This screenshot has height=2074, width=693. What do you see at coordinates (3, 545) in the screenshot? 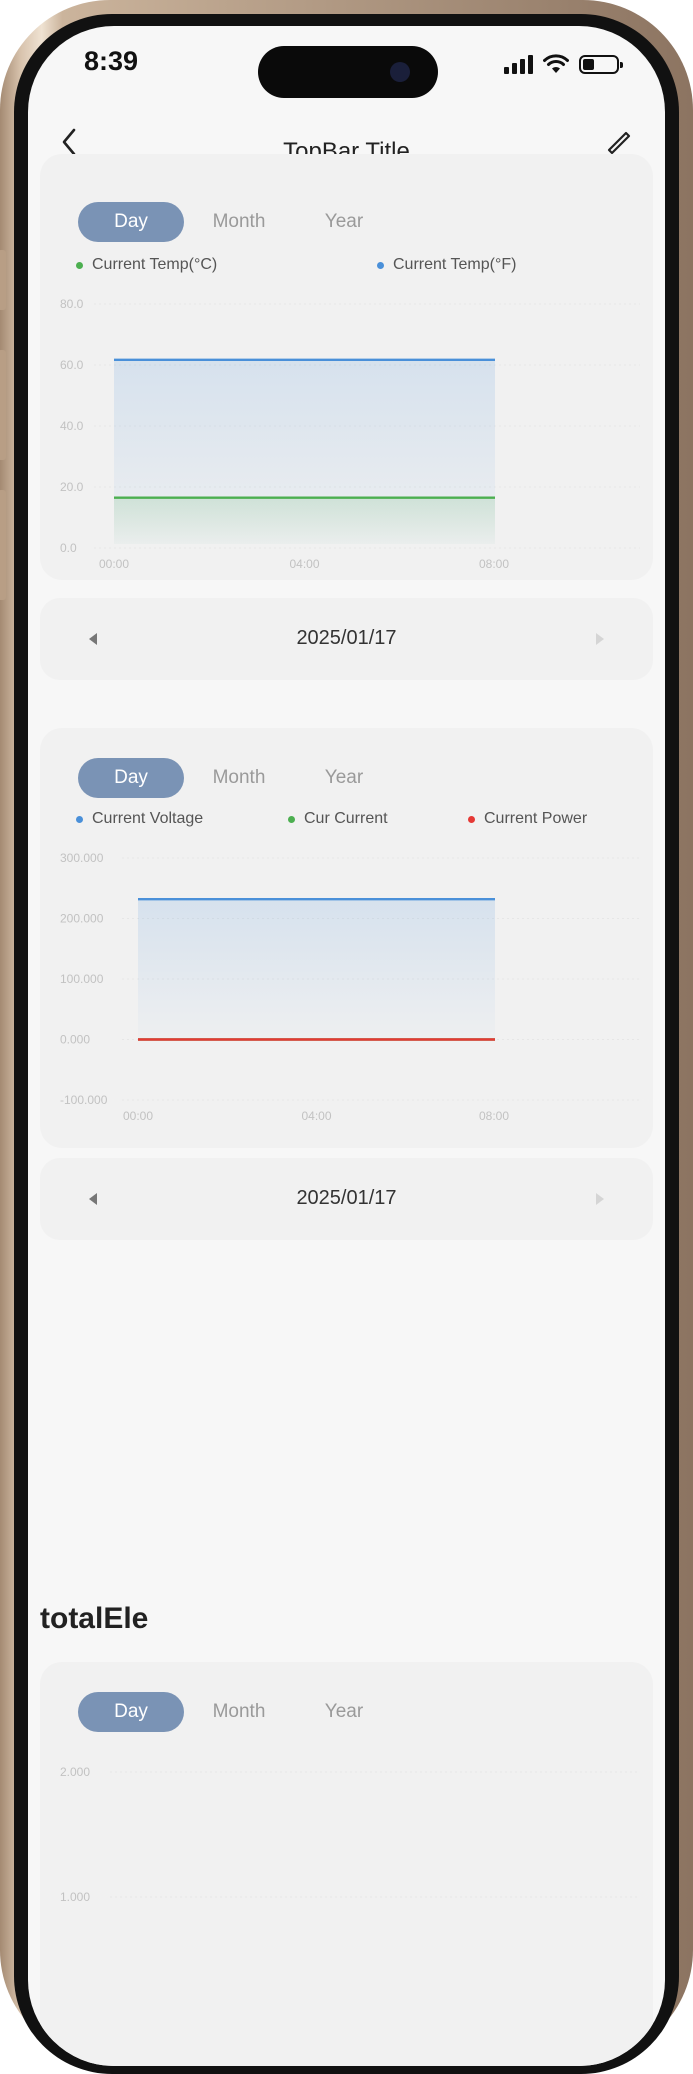
I see `volume-down-button` at bounding box center [3, 545].